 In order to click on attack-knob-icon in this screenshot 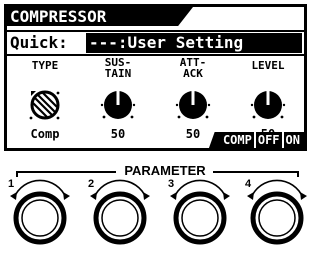, I will do `click(193, 105)`.